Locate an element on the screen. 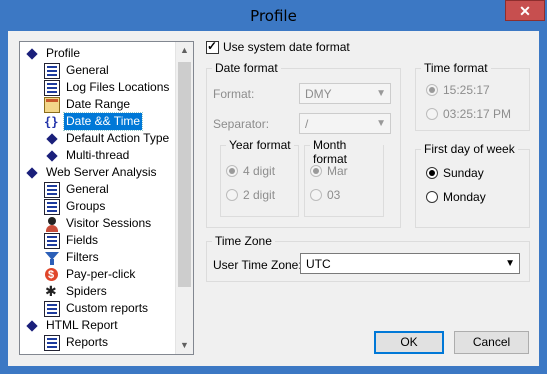 The width and height of the screenshot is (547, 374). tree-item: Reports is located at coordinates (77, 342).